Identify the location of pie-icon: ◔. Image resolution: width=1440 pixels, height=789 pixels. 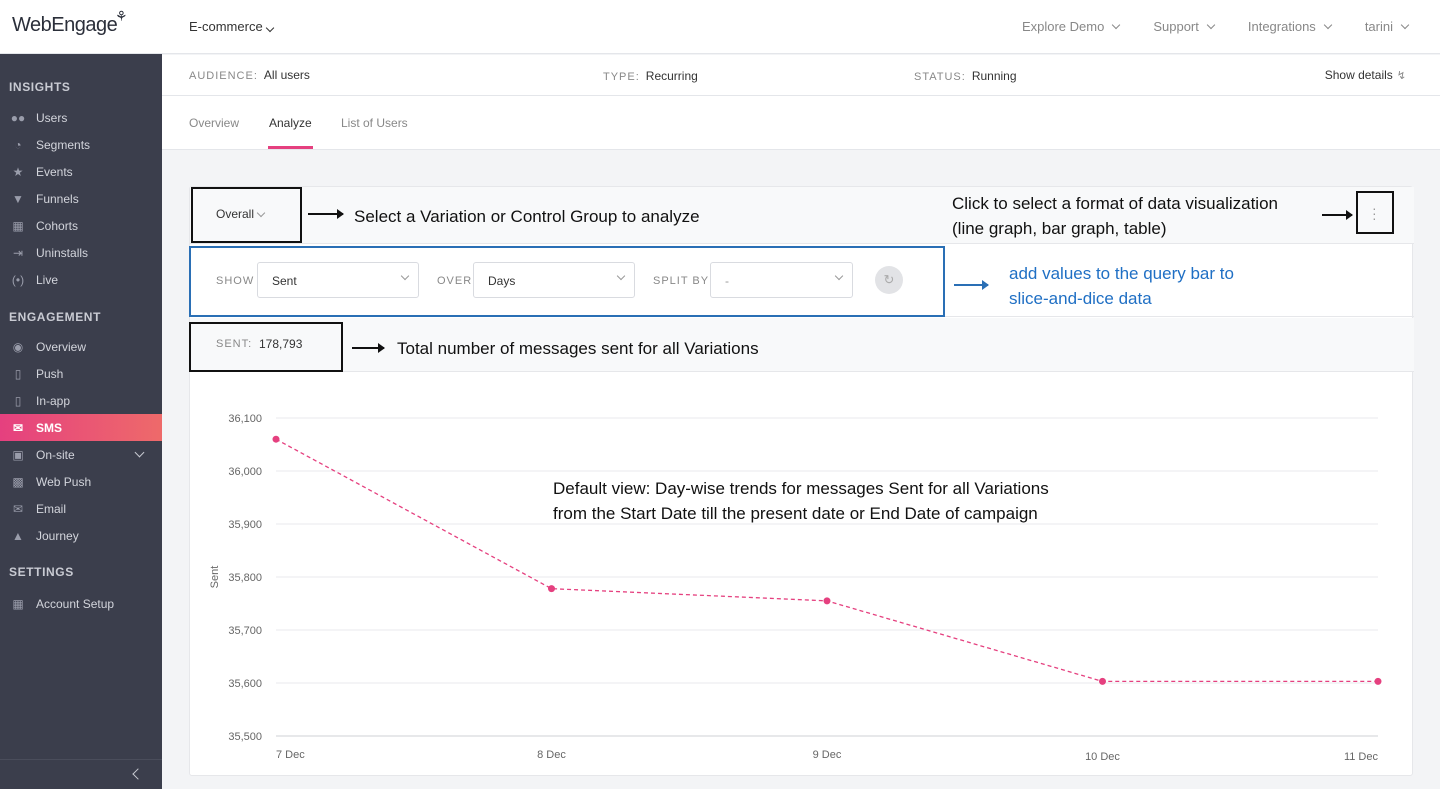
(18, 144).